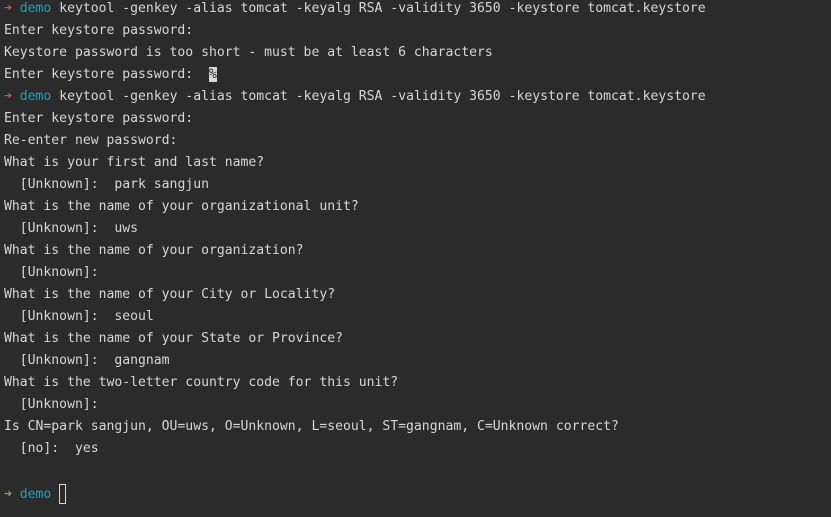 The width and height of the screenshot is (831, 517). What do you see at coordinates (417, 451) in the screenshot?
I see `answer-line: [no]: yes` at bounding box center [417, 451].